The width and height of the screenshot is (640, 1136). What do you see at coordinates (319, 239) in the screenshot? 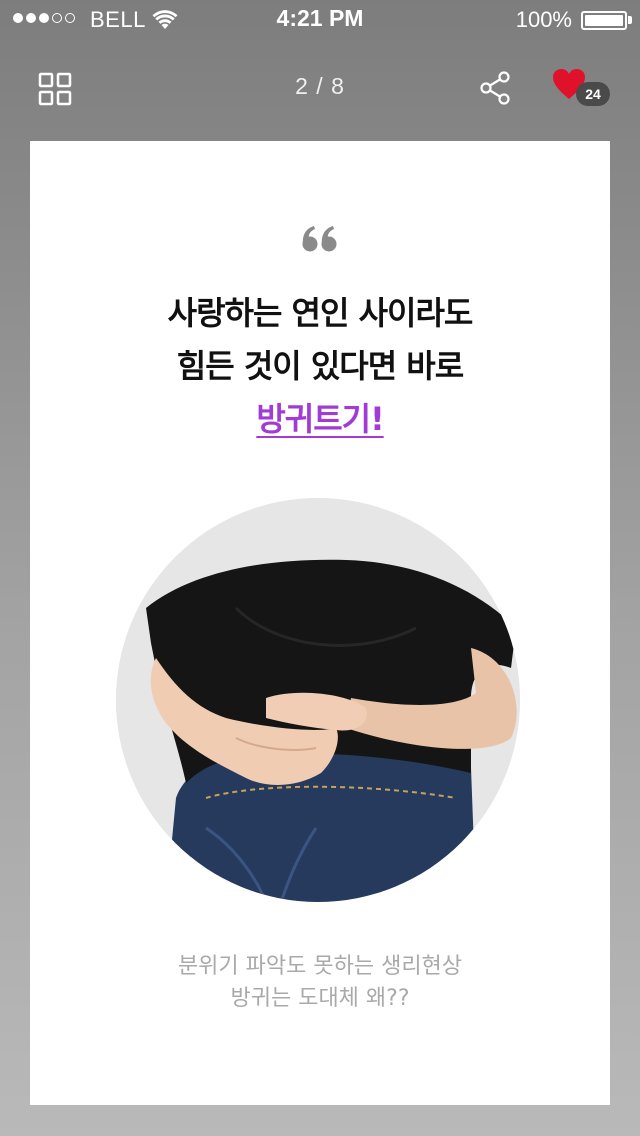
I see `quote-icon` at bounding box center [319, 239].